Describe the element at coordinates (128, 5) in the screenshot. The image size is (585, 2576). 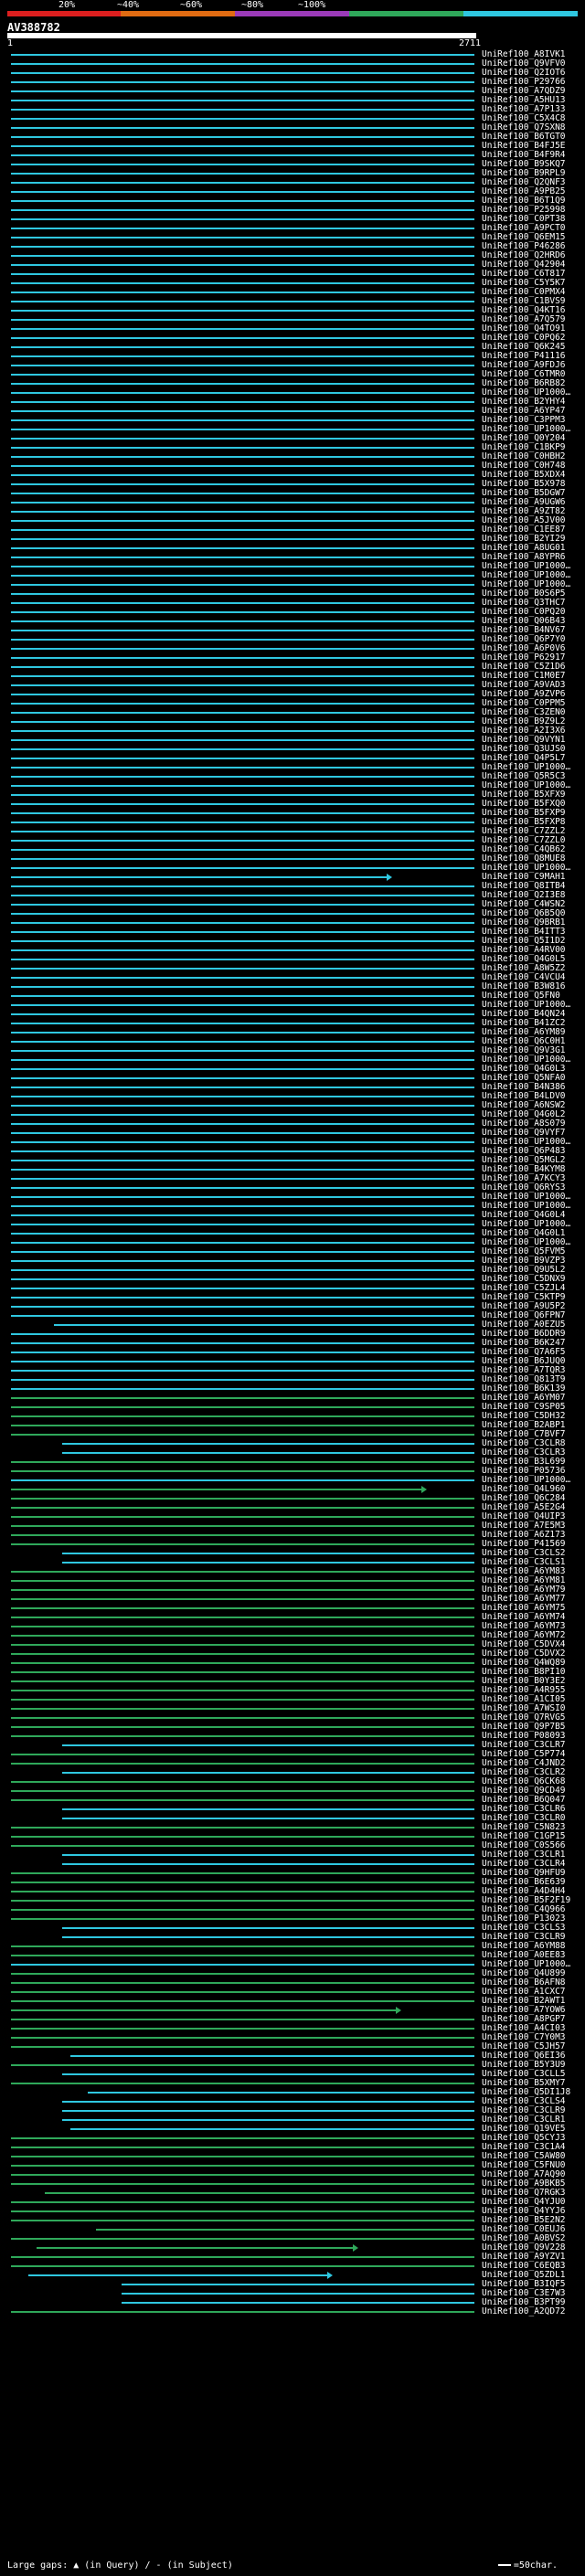
I see `legend-label-40: ~40%` at that location.